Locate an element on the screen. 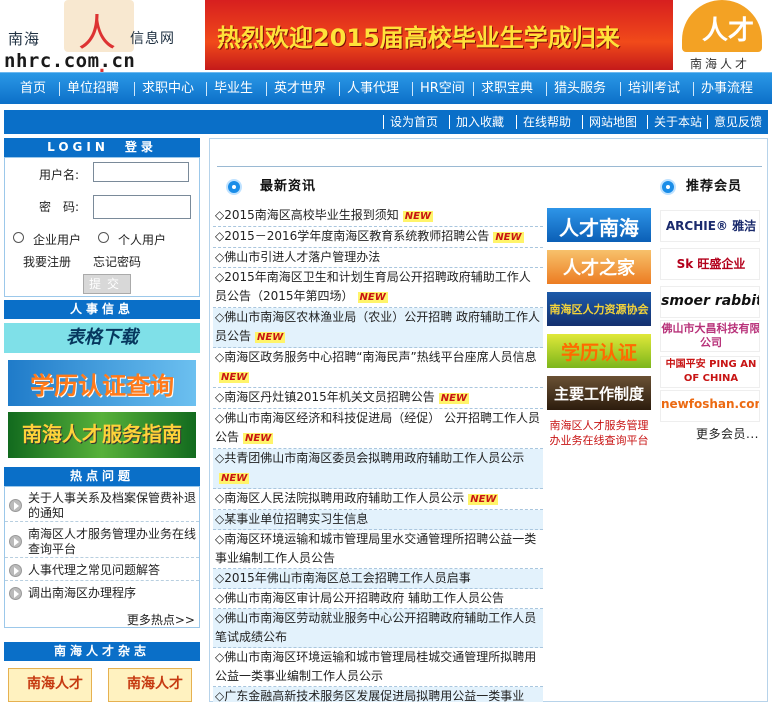  password-input is located at coordinates (142, 207).